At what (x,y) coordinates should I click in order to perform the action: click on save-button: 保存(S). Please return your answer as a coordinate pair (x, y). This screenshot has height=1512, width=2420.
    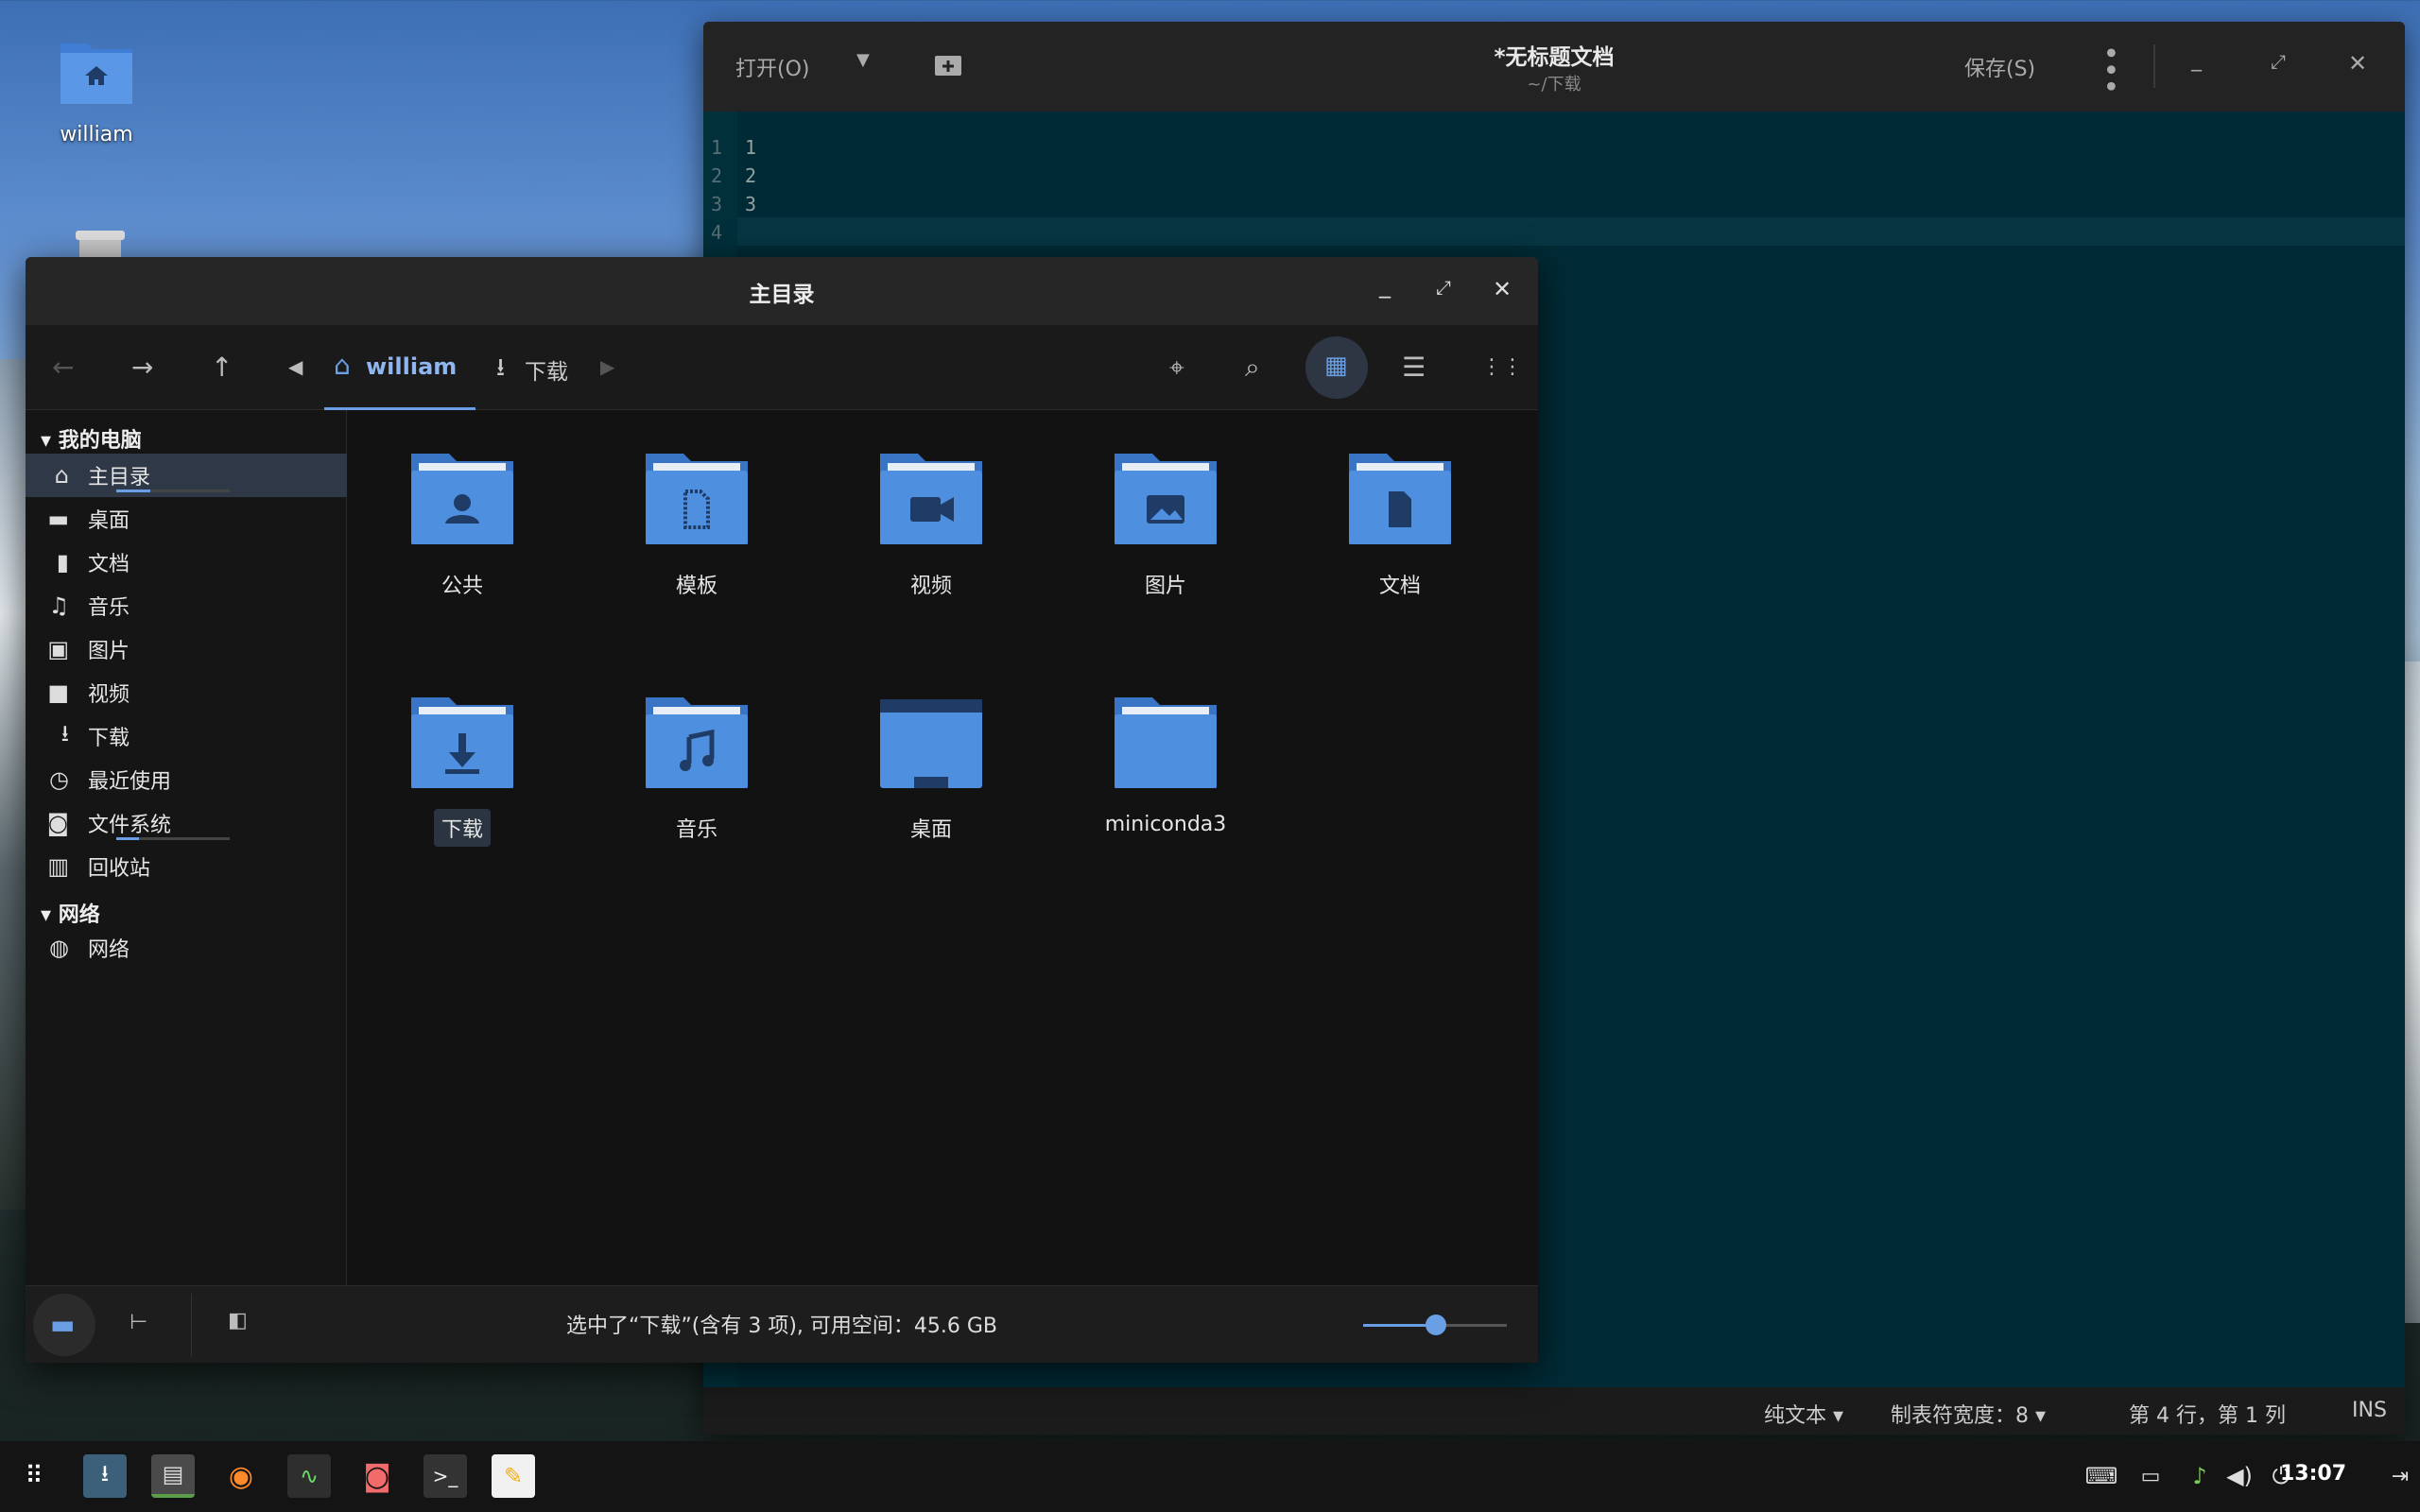
    Looking at the image, I should click on (2000, 67).